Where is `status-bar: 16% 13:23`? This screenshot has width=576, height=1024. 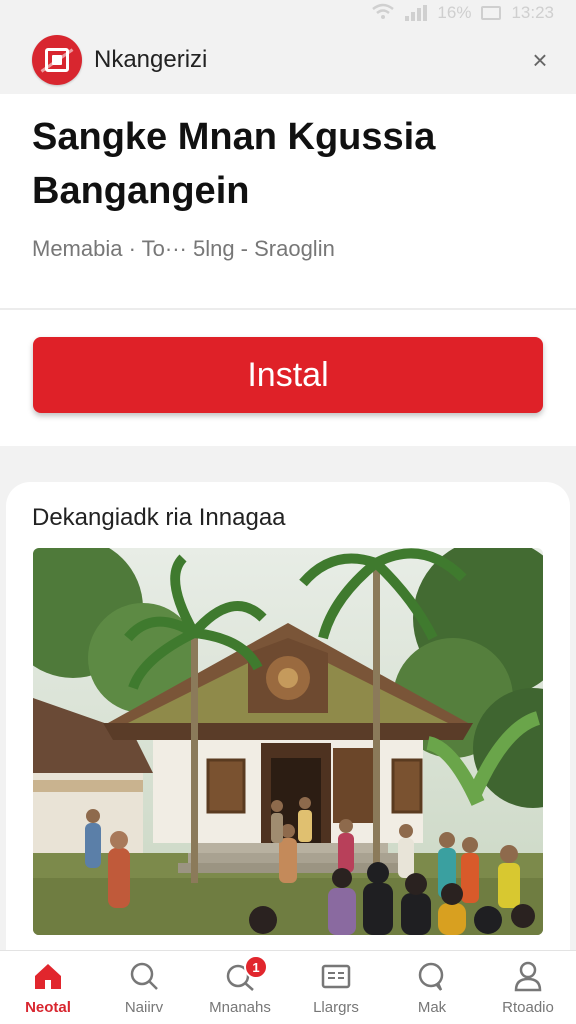 status-bar: 16% 13:23 is located at coordinates (288, 13).